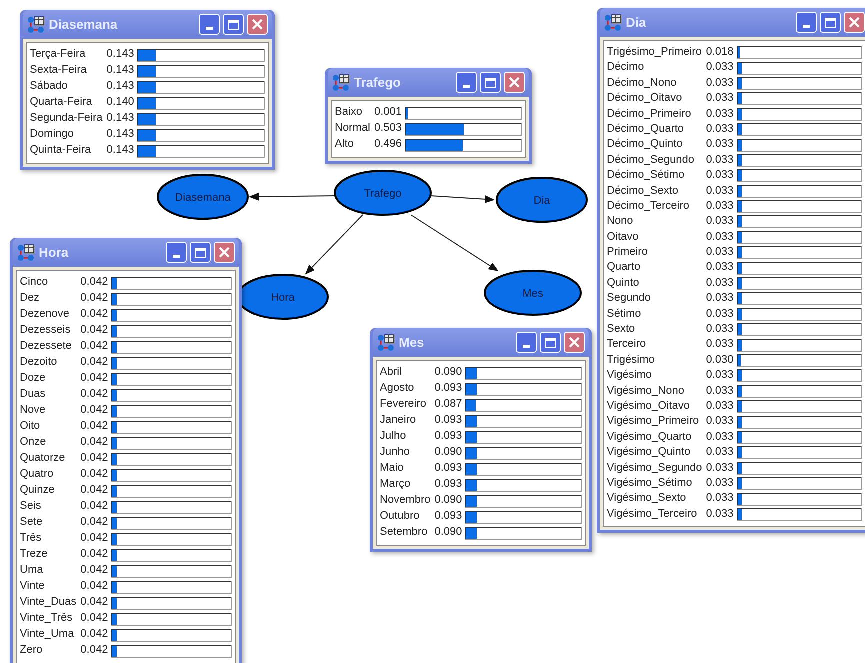  I want to click on window-title: Trafego, so click(378, 83).